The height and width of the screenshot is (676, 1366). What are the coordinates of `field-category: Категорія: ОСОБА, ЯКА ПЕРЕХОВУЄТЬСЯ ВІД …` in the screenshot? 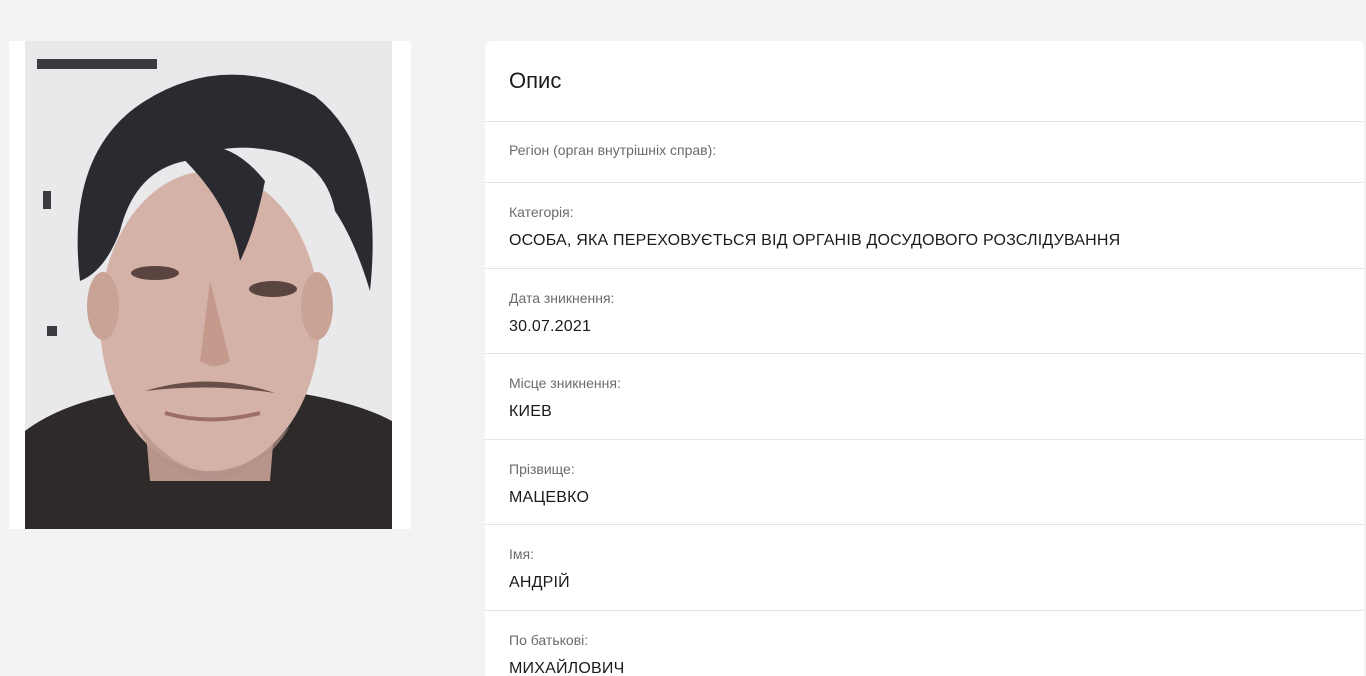 It's located at (924, 226).